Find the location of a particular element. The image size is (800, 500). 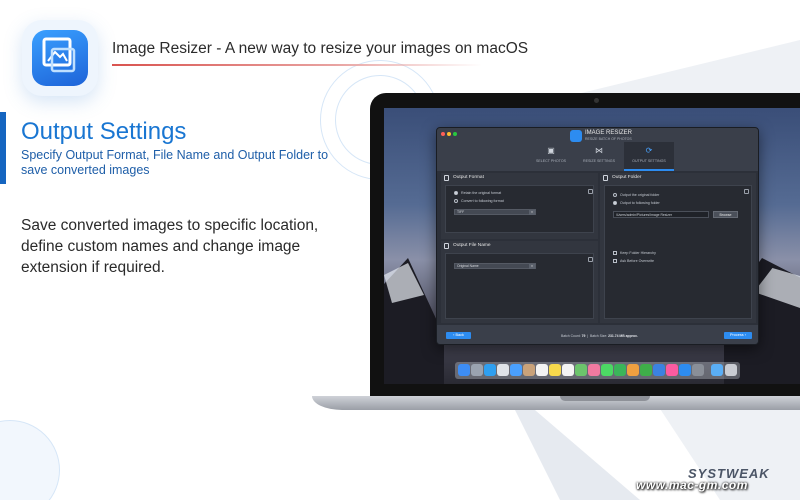

notes-icon is located at coordinates (555, 370).